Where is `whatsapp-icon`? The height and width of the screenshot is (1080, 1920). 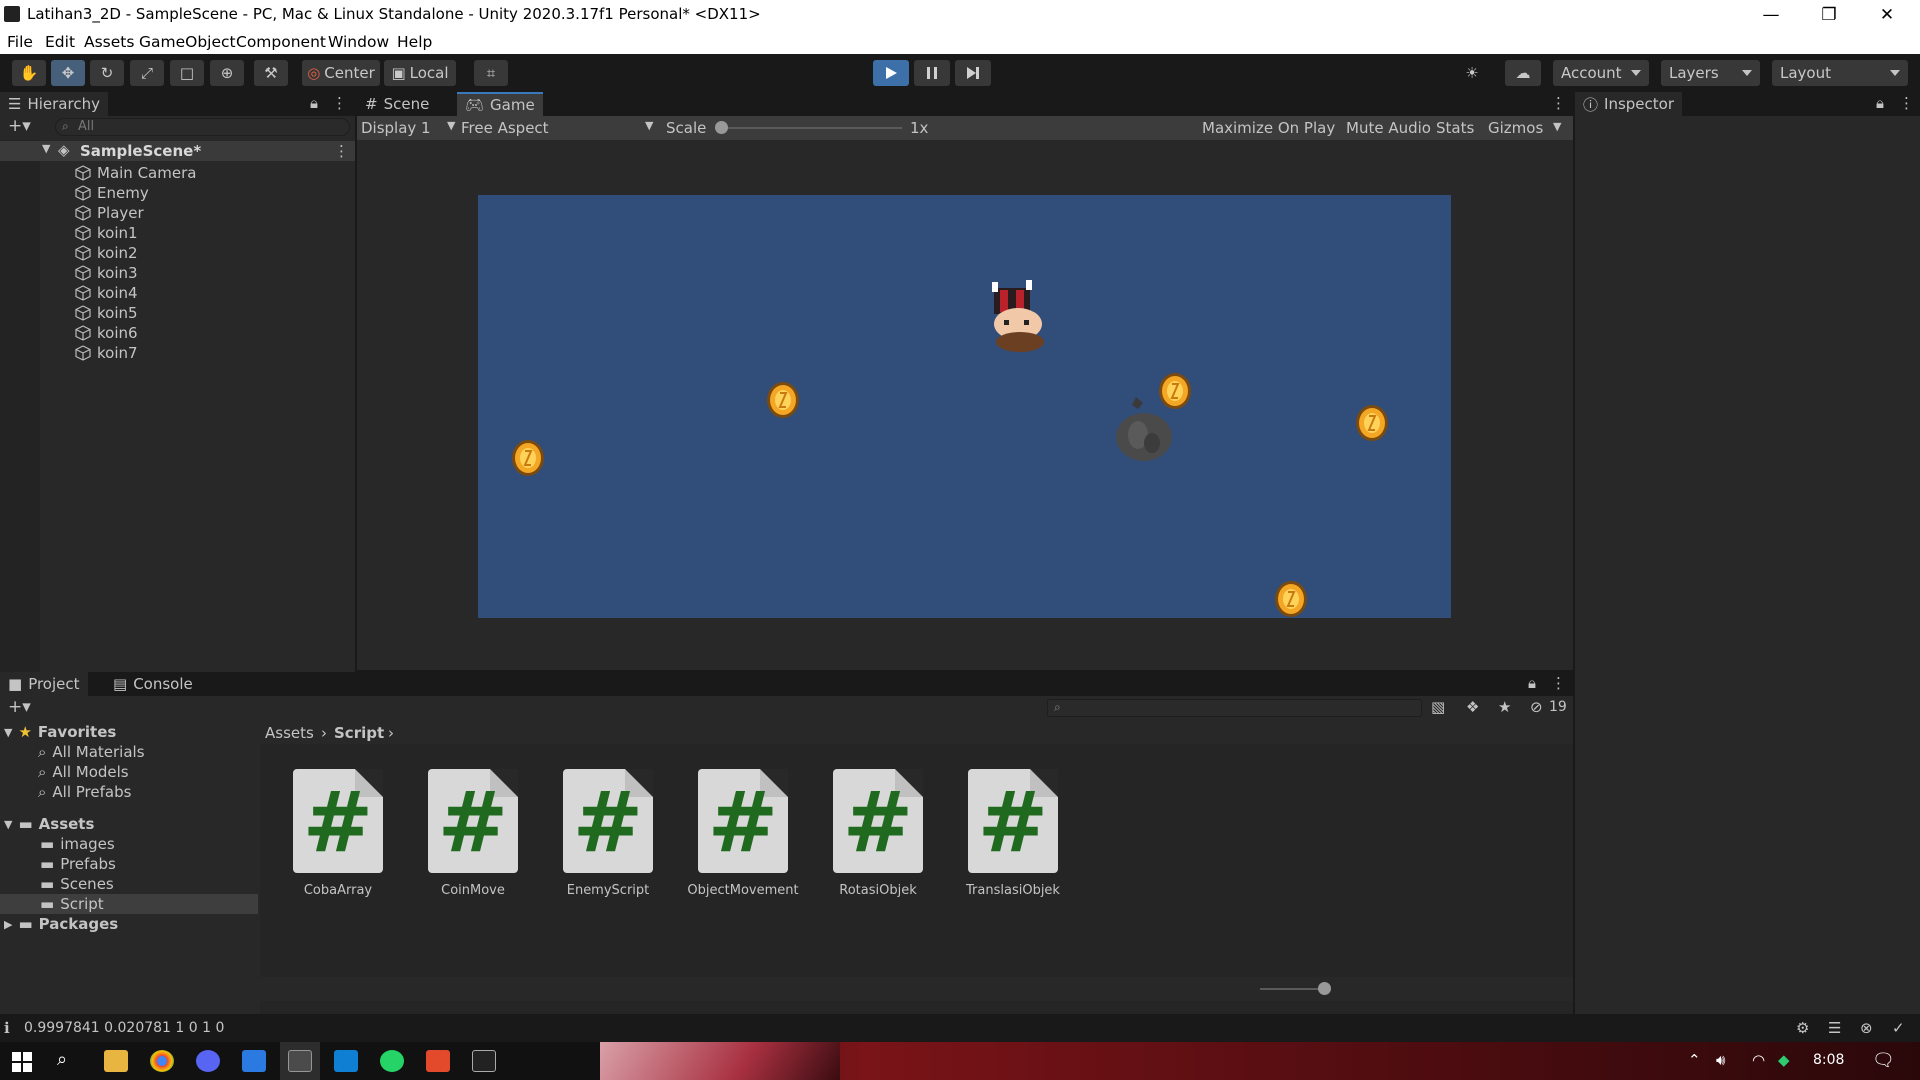 whatsapp-icon is located at coordinates (392, 1061).